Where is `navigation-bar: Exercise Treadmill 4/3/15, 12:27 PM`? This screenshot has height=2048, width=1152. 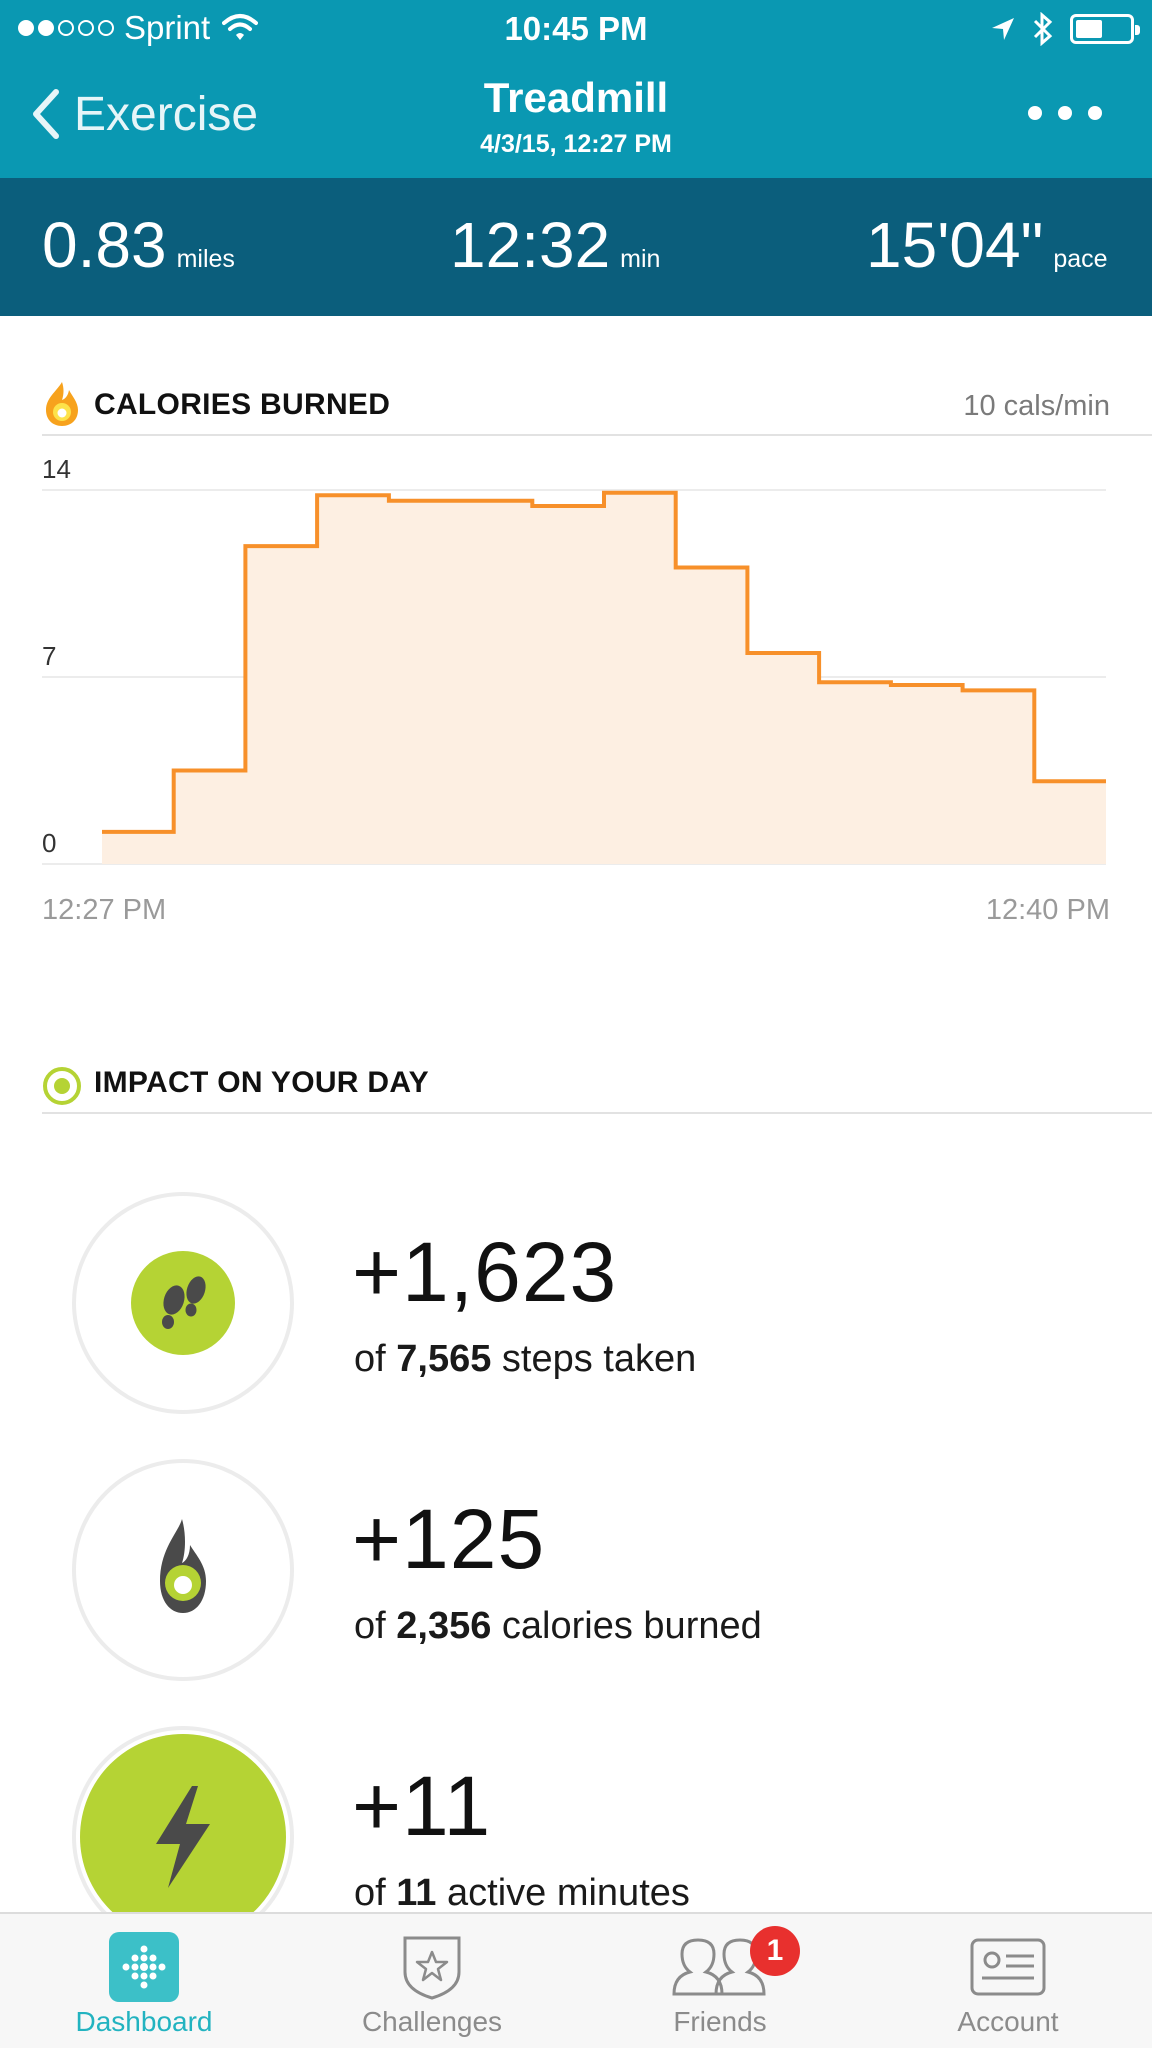 navigation-bar: Exercise Treadmill 4/3/15, 12:27 PM is located at coordinates (576, 117).